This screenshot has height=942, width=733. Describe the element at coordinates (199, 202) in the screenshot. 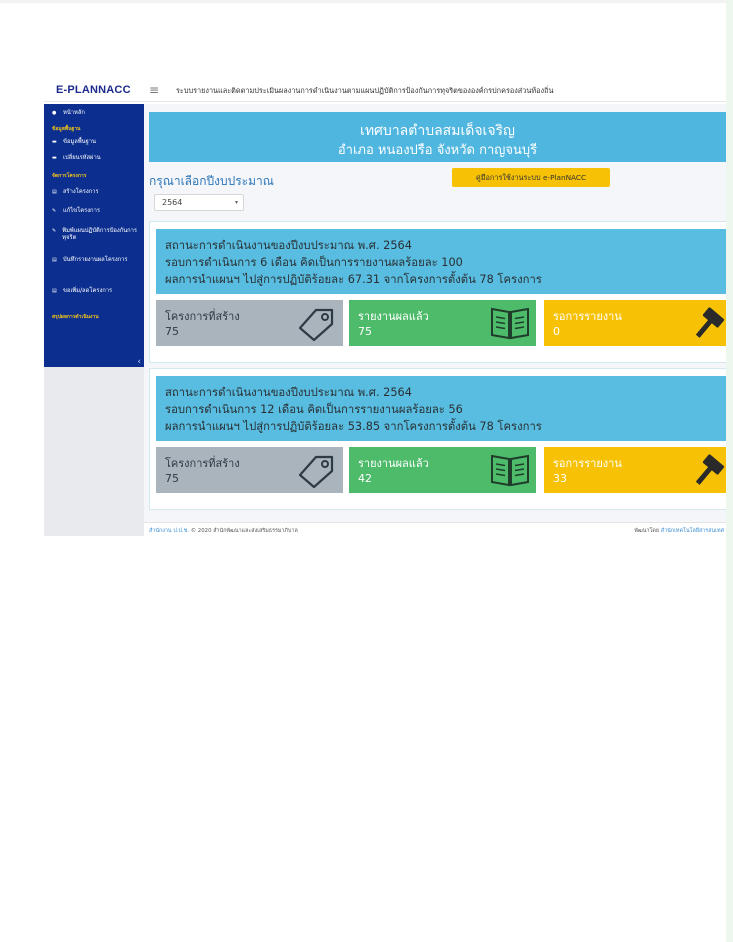

I see `fiscal-year-select: 2564 ▾` at that location.